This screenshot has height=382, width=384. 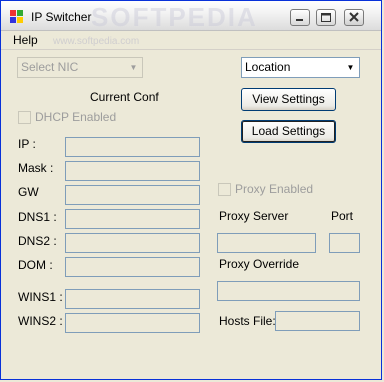 I want to click on proxy-server-field, so click(x=266, y=243).